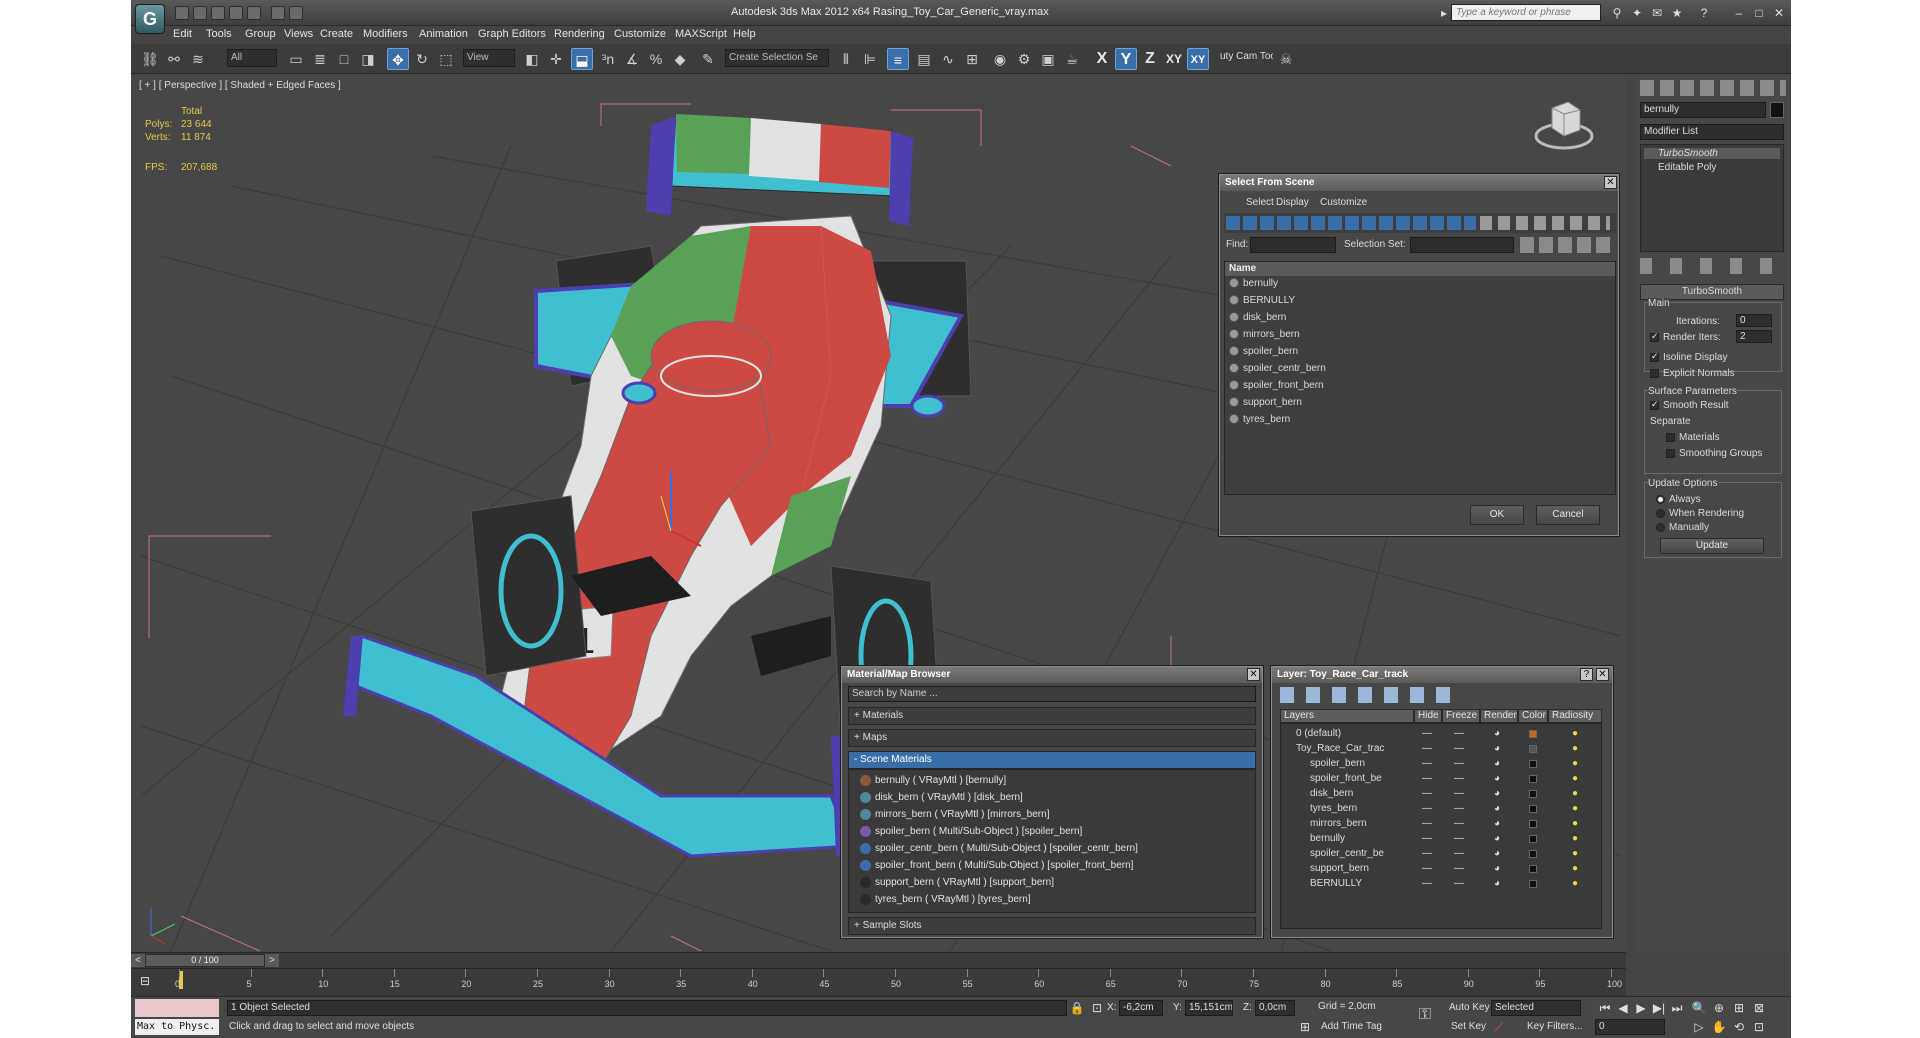 This screenshot has width=1920, height=1038. I want to click on sfs-menu-display: Display, so click(1292, 202).